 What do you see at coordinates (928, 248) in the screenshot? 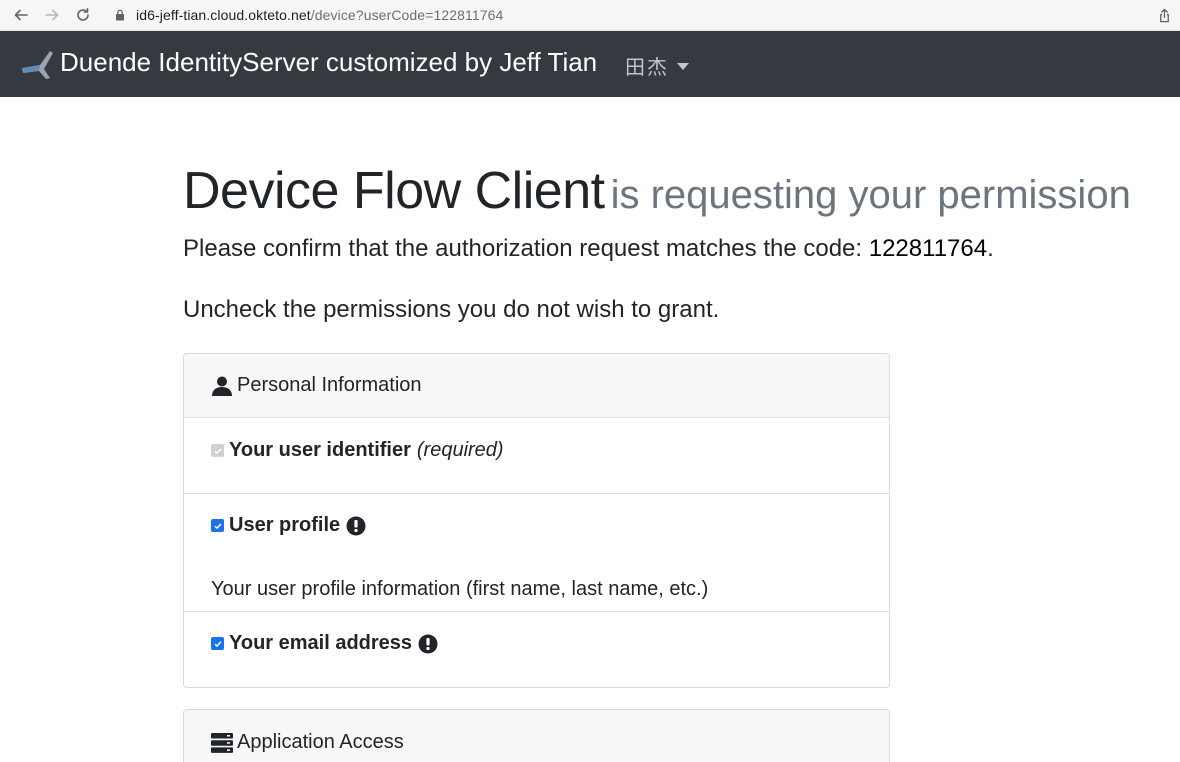
I see `user-code: 122811764` at bounding box center [928, 248].